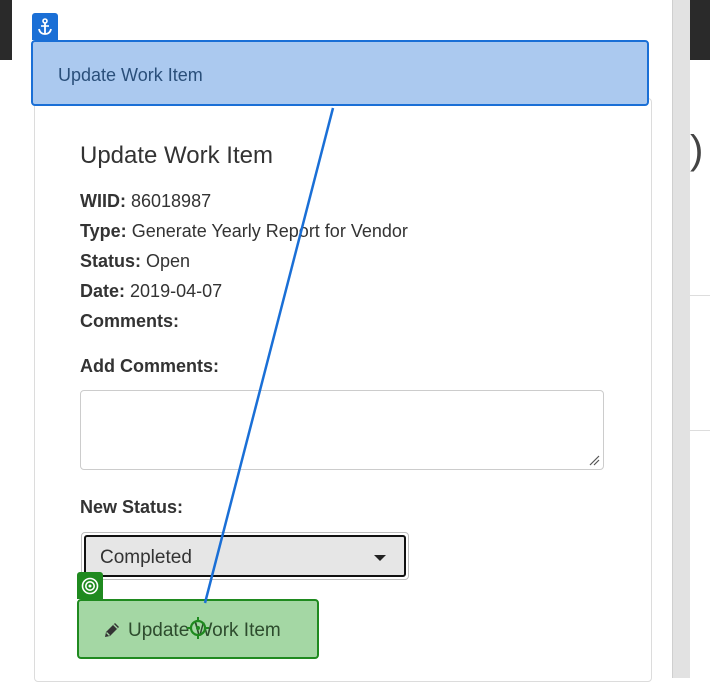  I want to click on type-row: Type: Generate Yearly Report for Vendor, so click(244, 231).